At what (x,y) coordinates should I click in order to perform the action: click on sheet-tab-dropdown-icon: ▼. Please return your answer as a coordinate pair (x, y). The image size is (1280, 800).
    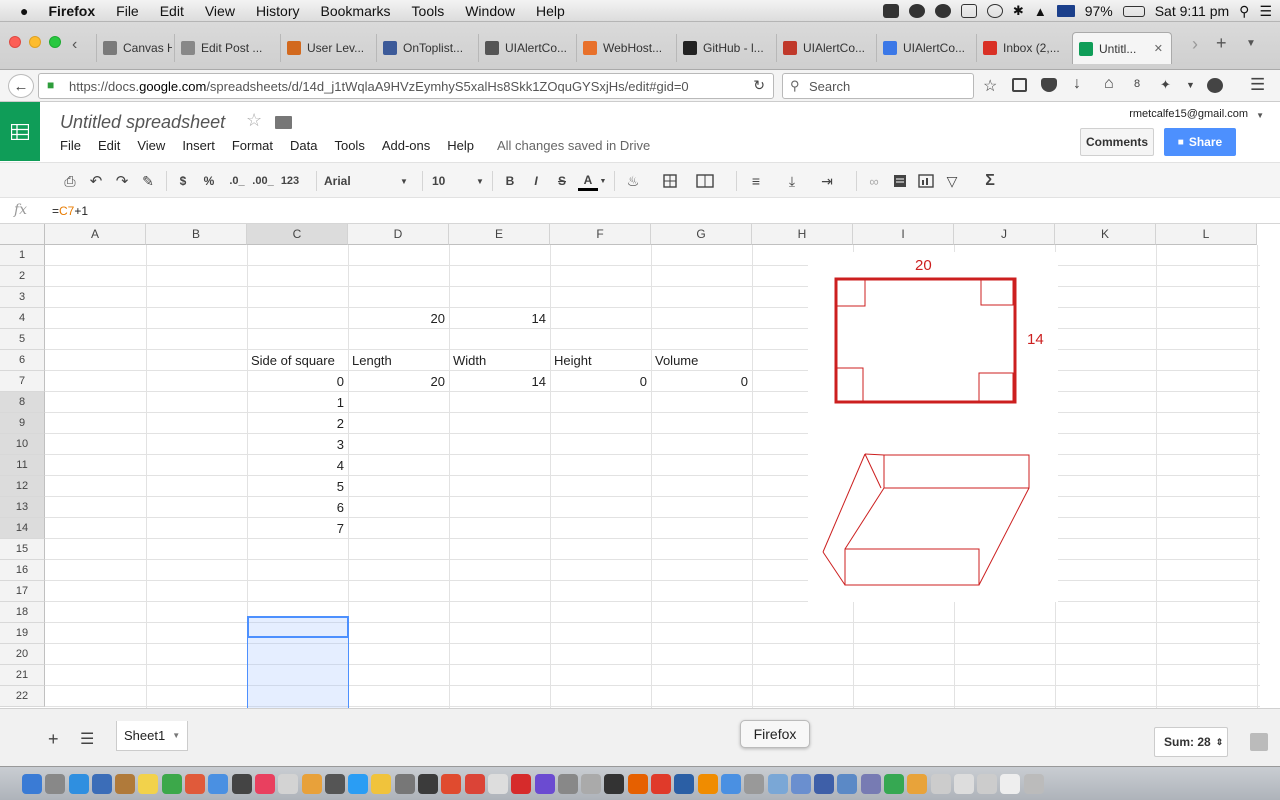
    Looking at the image, I should click on (176, 735).